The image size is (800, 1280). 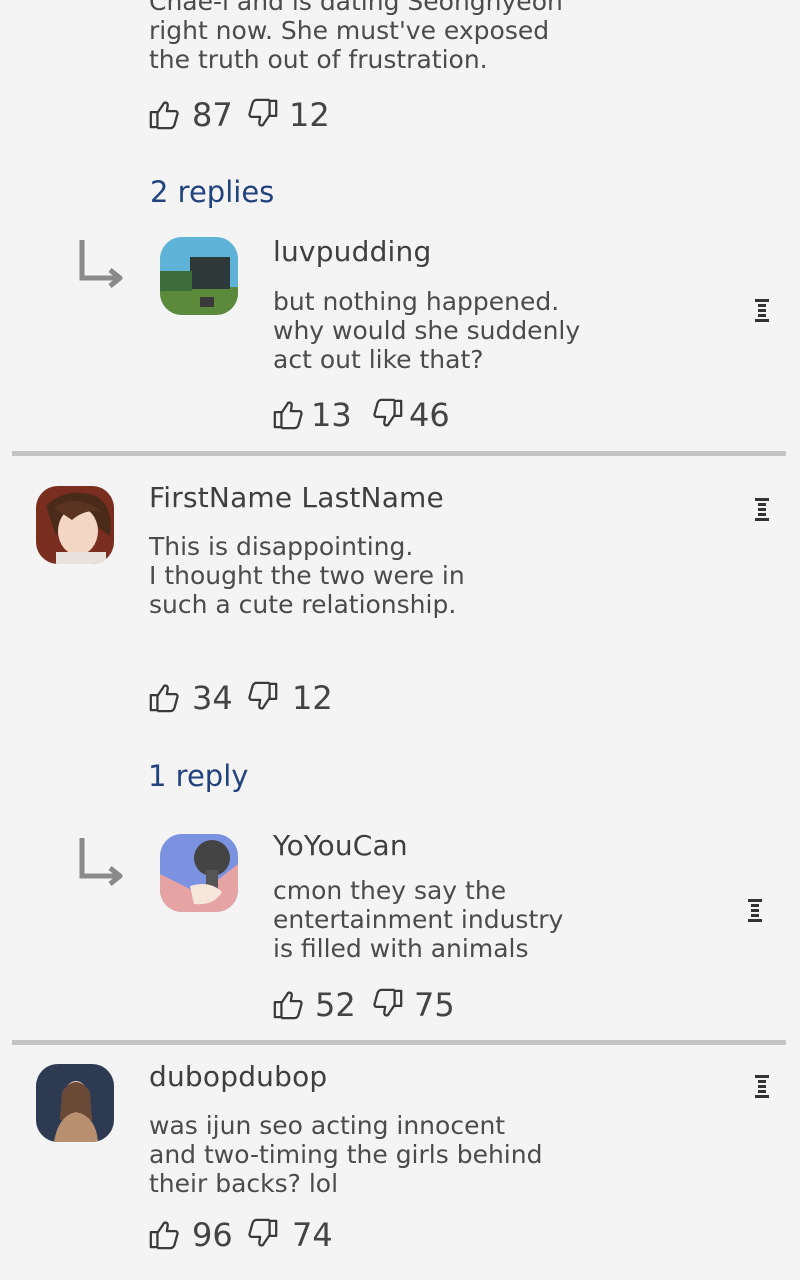 I want to click on dislike-count: 46, so click(x=429, y=415).